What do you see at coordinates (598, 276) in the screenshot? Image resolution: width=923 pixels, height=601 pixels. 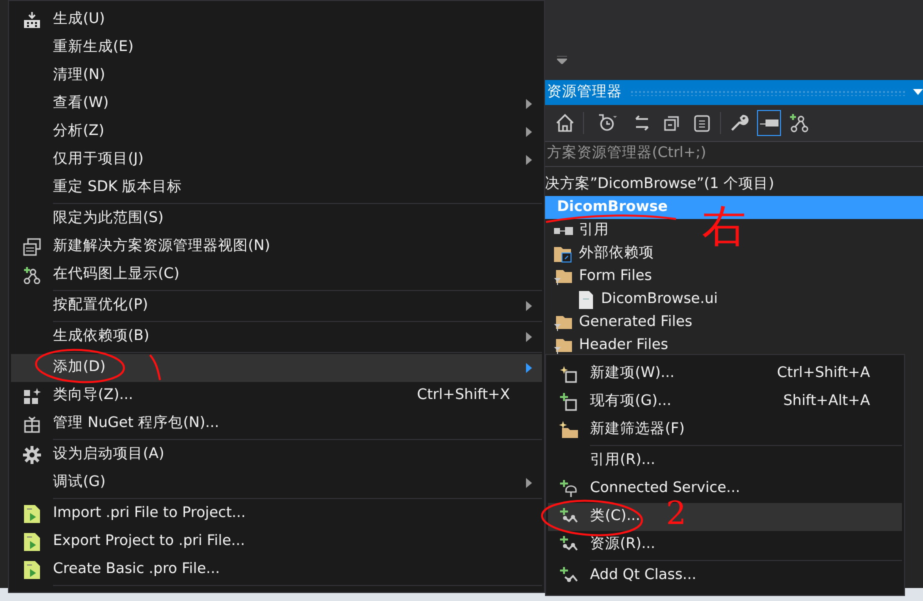 I see `tree-item: Form Files` at bounding box center [598, 276].